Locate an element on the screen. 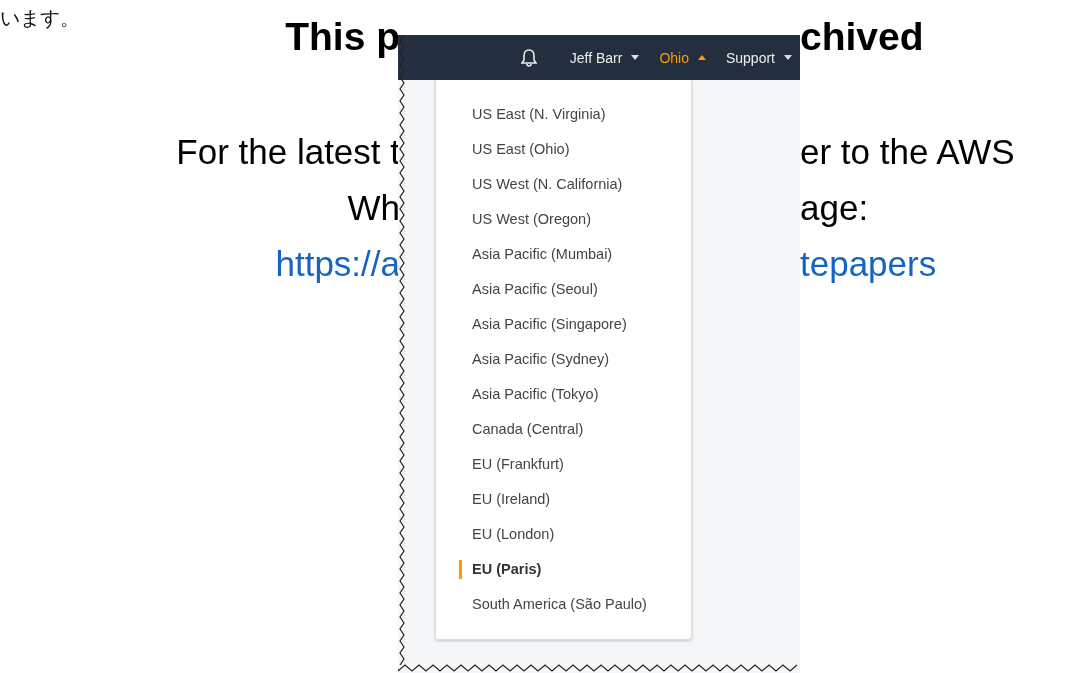 The image size is (1065, 673). link-fragment: https://a is located at coordinates (337, 264).